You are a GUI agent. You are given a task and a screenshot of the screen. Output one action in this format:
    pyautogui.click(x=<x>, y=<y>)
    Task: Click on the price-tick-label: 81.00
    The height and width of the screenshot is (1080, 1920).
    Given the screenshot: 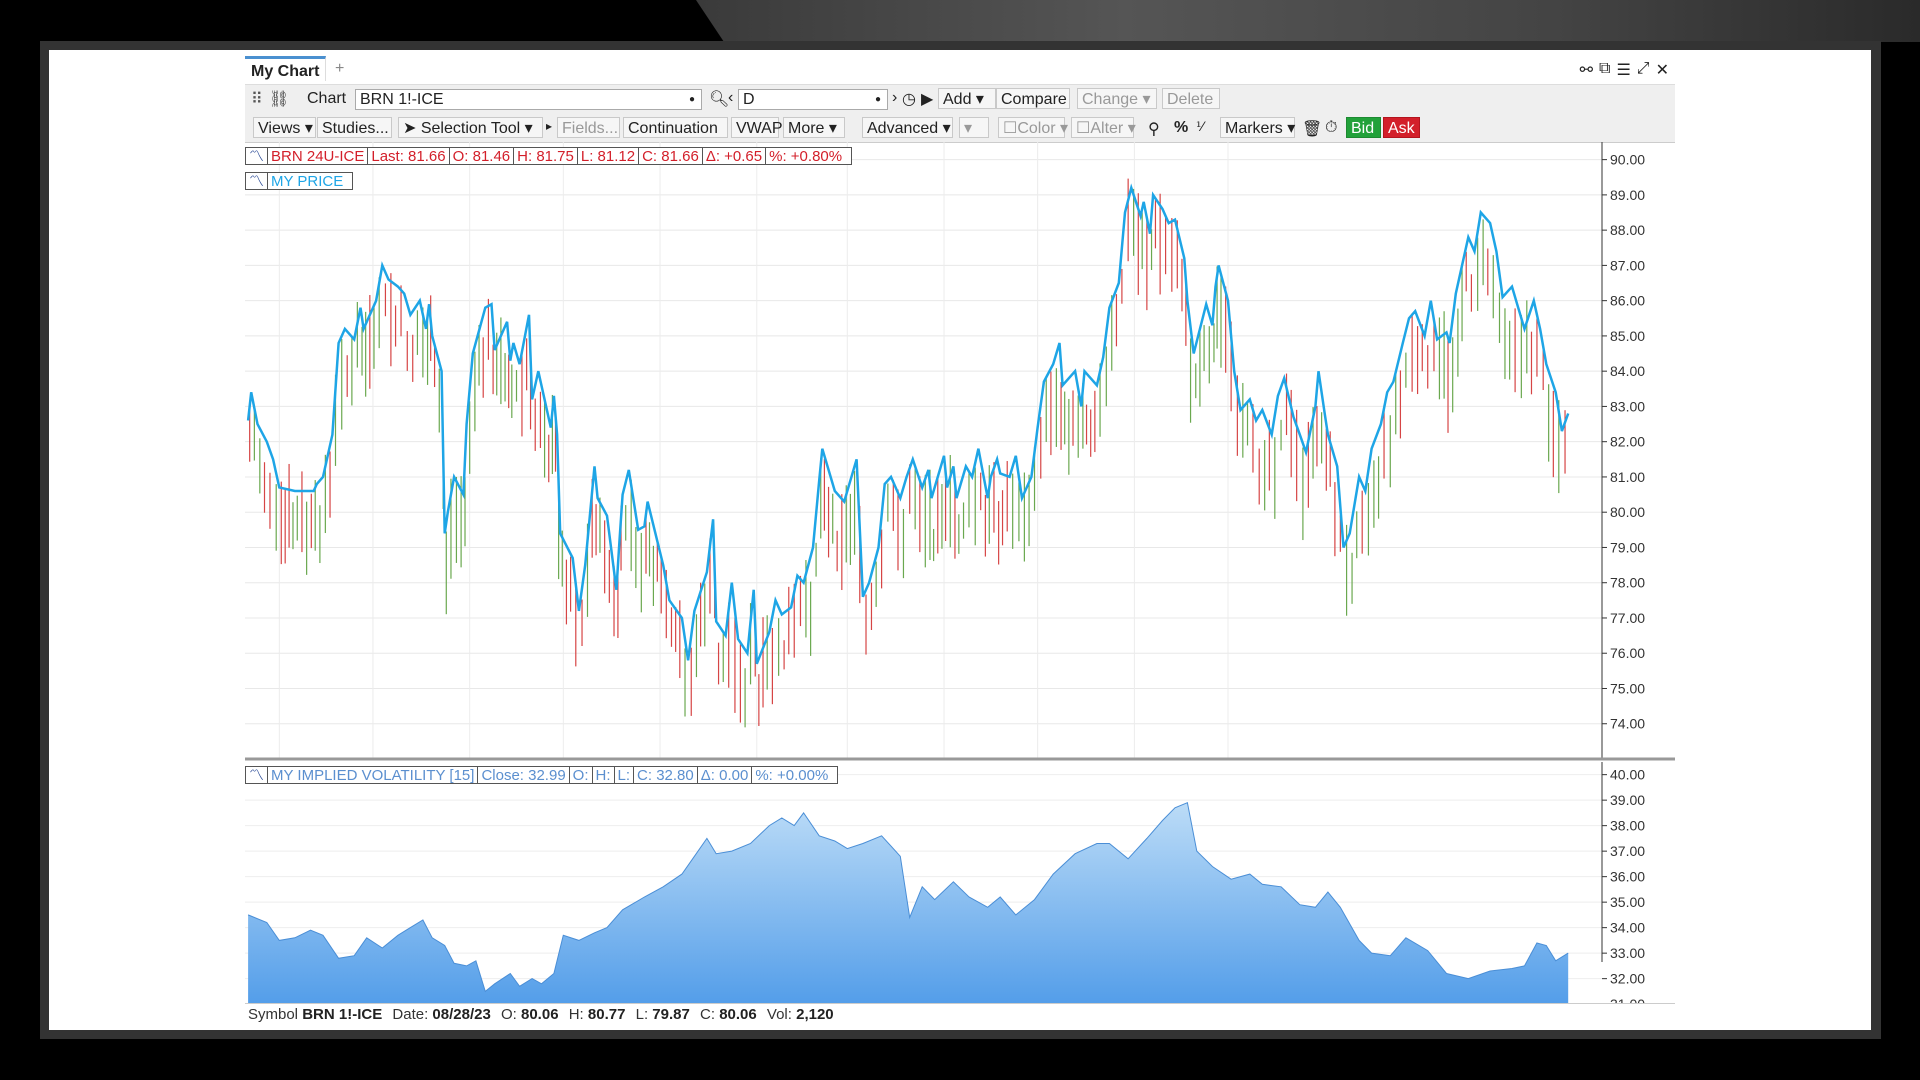 What is the action you would take?
    pyautogui.click(x=1627, y=477)
    